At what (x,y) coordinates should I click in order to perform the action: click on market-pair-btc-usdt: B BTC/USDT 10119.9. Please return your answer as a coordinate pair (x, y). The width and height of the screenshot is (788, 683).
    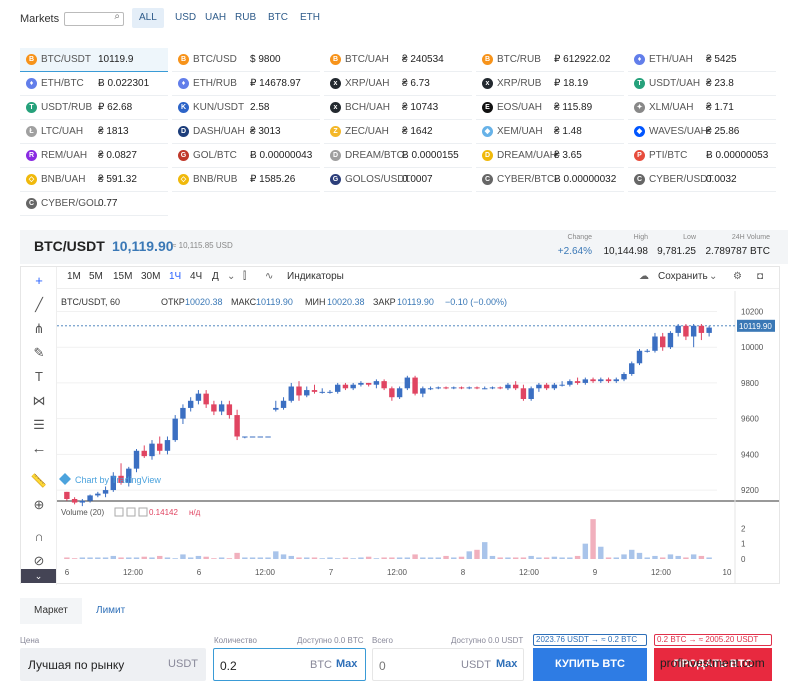
    Looking at the image, I should click on (94, 60).